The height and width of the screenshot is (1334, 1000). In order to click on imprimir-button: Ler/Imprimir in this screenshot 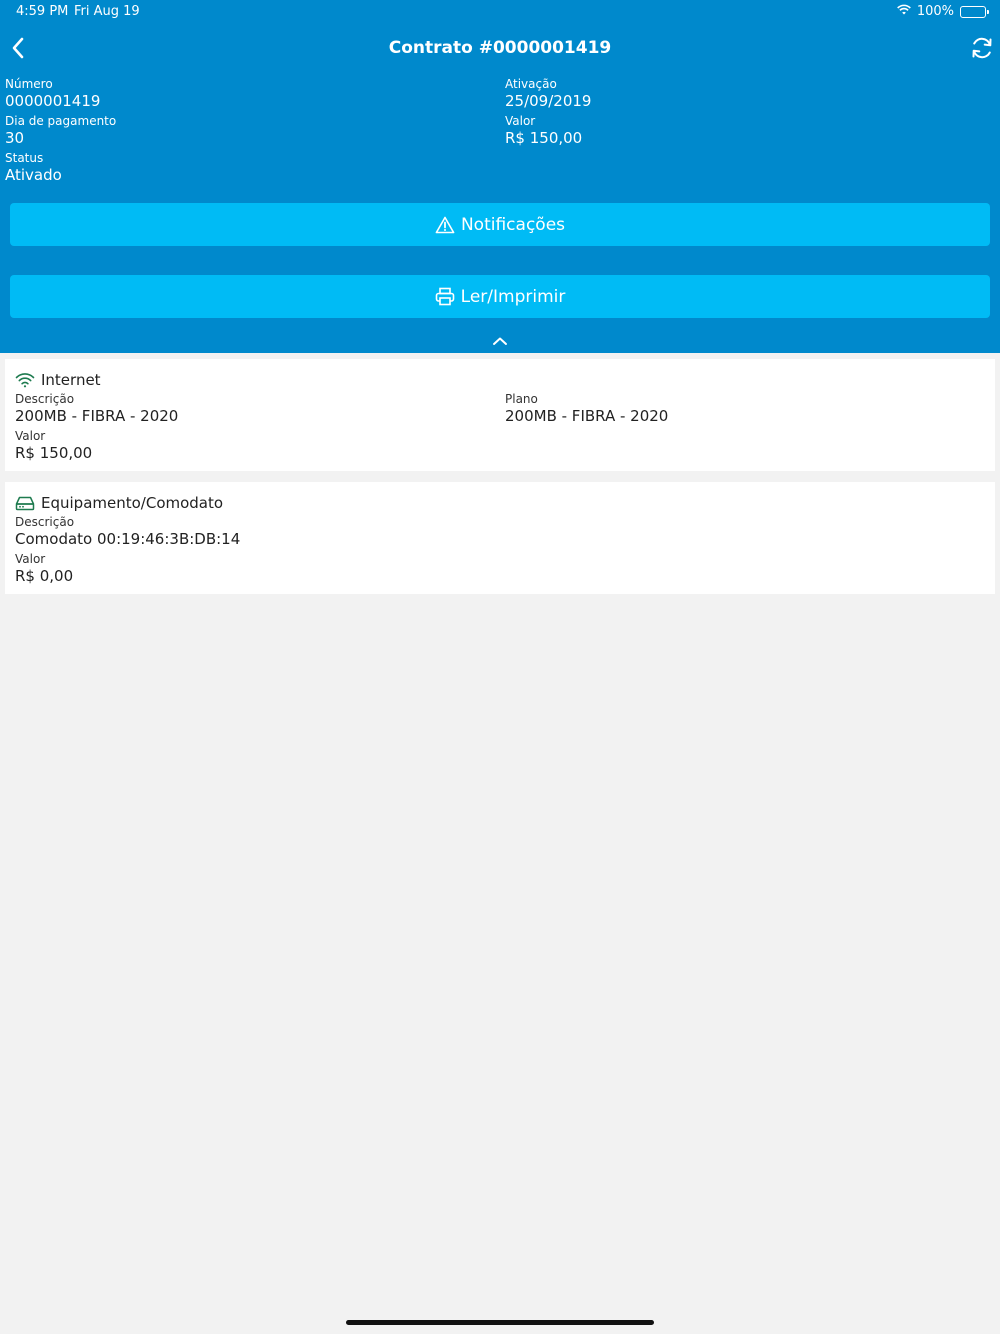, I will do `click(500, 296)`.